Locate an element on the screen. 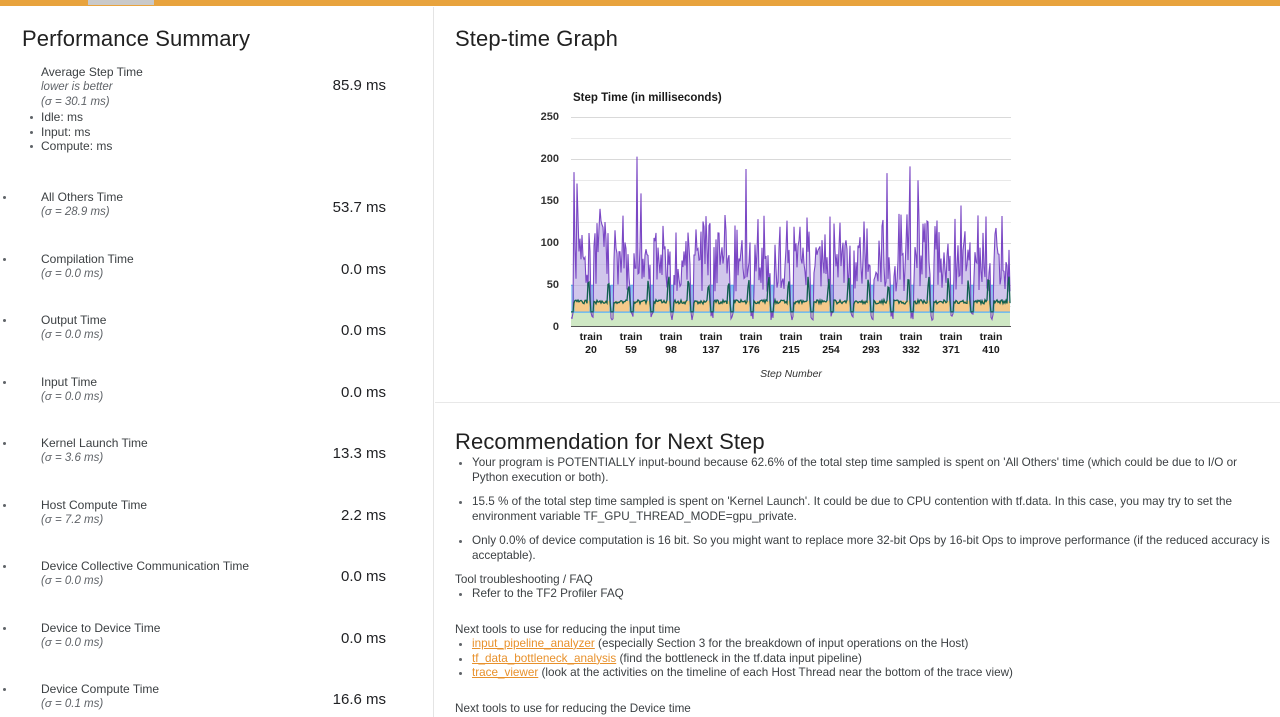 The image size is (1280, 717). x-axis-tick-label: train 410 is located at coordinates (991, 343).